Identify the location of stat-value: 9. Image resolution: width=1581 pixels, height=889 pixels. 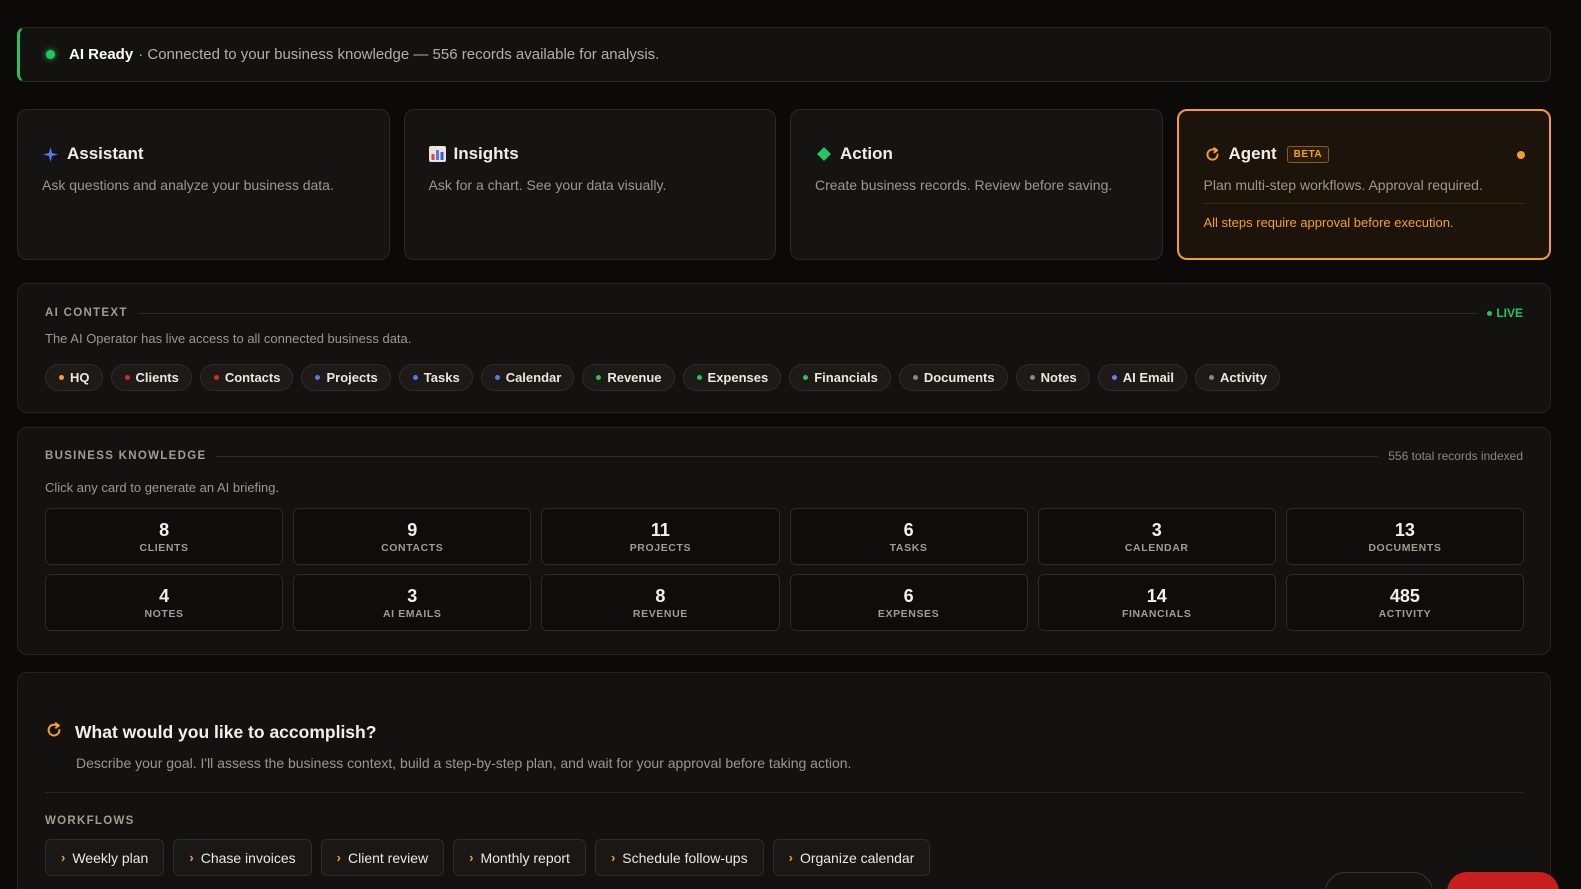
(412, 529).